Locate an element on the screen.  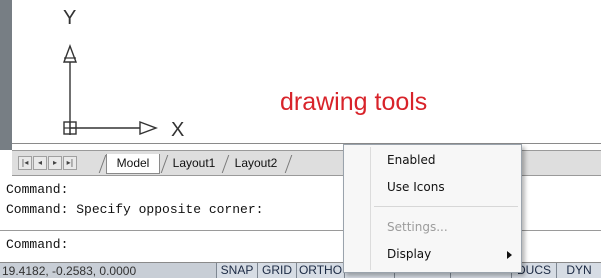
previous-tab-button: ◂ is located at coordinates (40, 163).